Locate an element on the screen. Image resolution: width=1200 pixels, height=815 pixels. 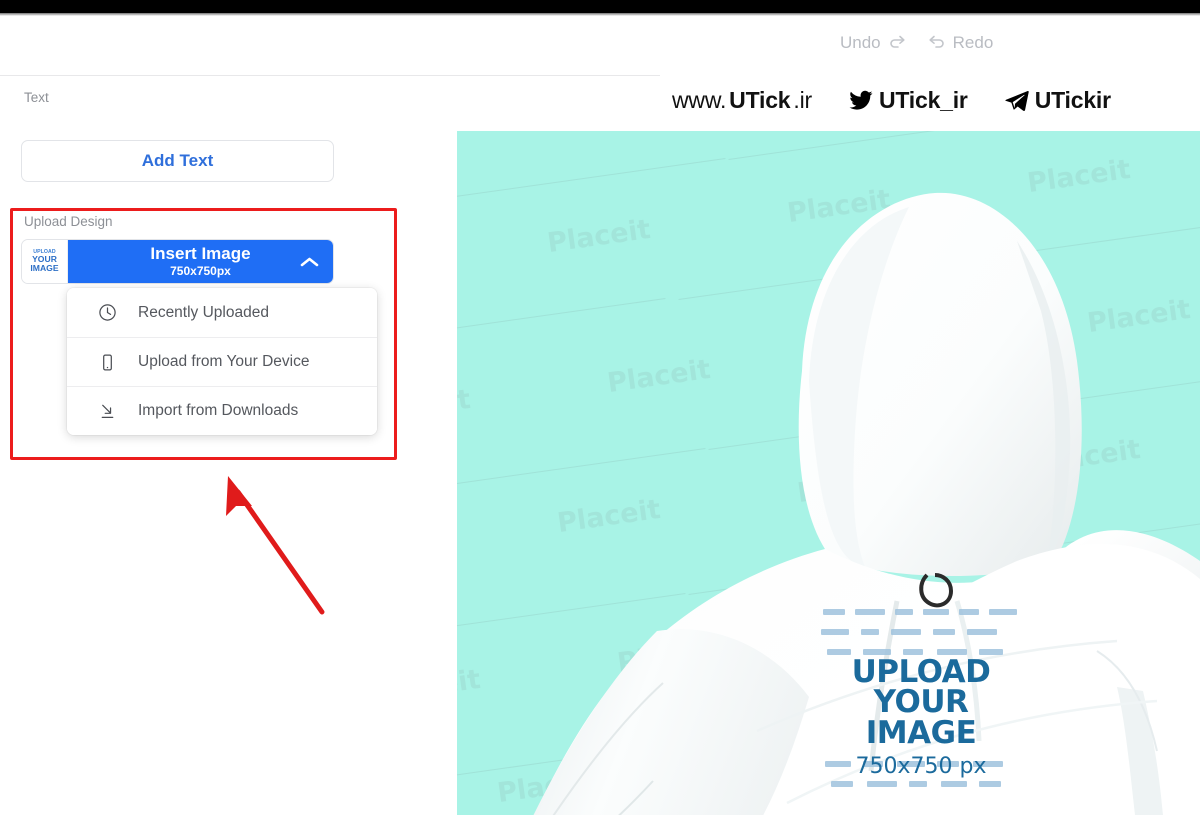
design-line-2: YOUR is located at coordinates (921, 702).